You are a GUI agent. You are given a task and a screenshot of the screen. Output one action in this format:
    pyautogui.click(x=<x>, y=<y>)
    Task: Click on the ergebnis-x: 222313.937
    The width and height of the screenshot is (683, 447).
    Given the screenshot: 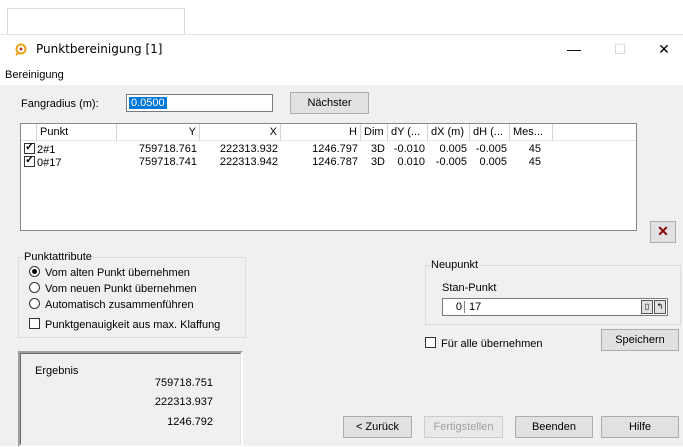 What is the action you would take?
    pyautogui.click(x=183, y=402)
    